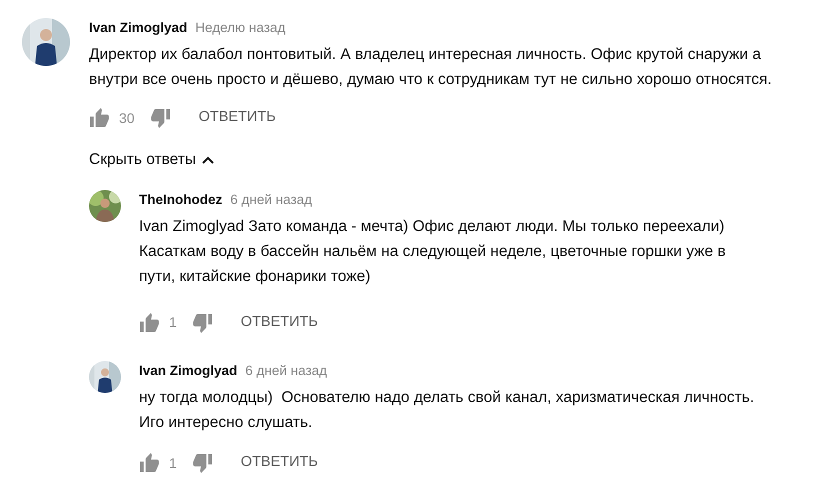 This screenshot has width=814, height=490. Describe the element at coordinates (447, 410) in the screenshot. I see `comment-text: ну тогда молодцы) Основателю надо делать свой канал, харизматическая личность. Иго интересно слушать.` at that location.